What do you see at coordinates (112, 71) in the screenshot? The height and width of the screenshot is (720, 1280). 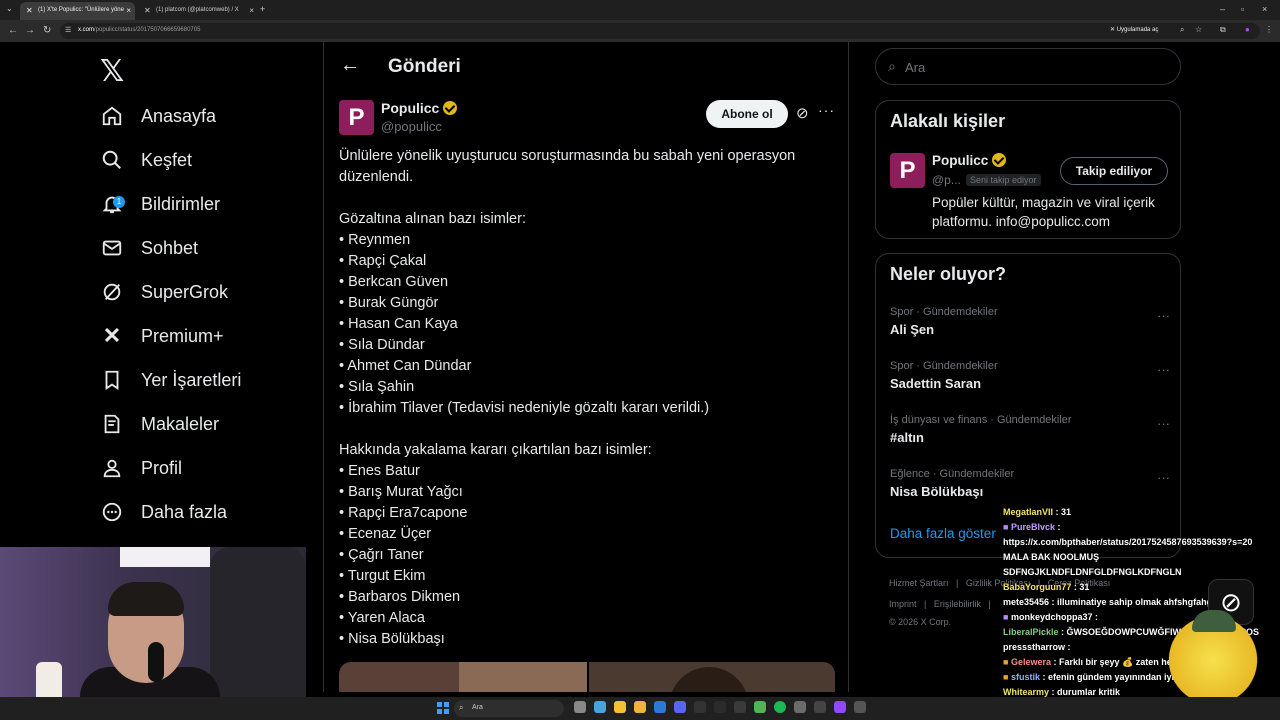 I see `x-logo: 𝕏` at bounding box center [112, 71].